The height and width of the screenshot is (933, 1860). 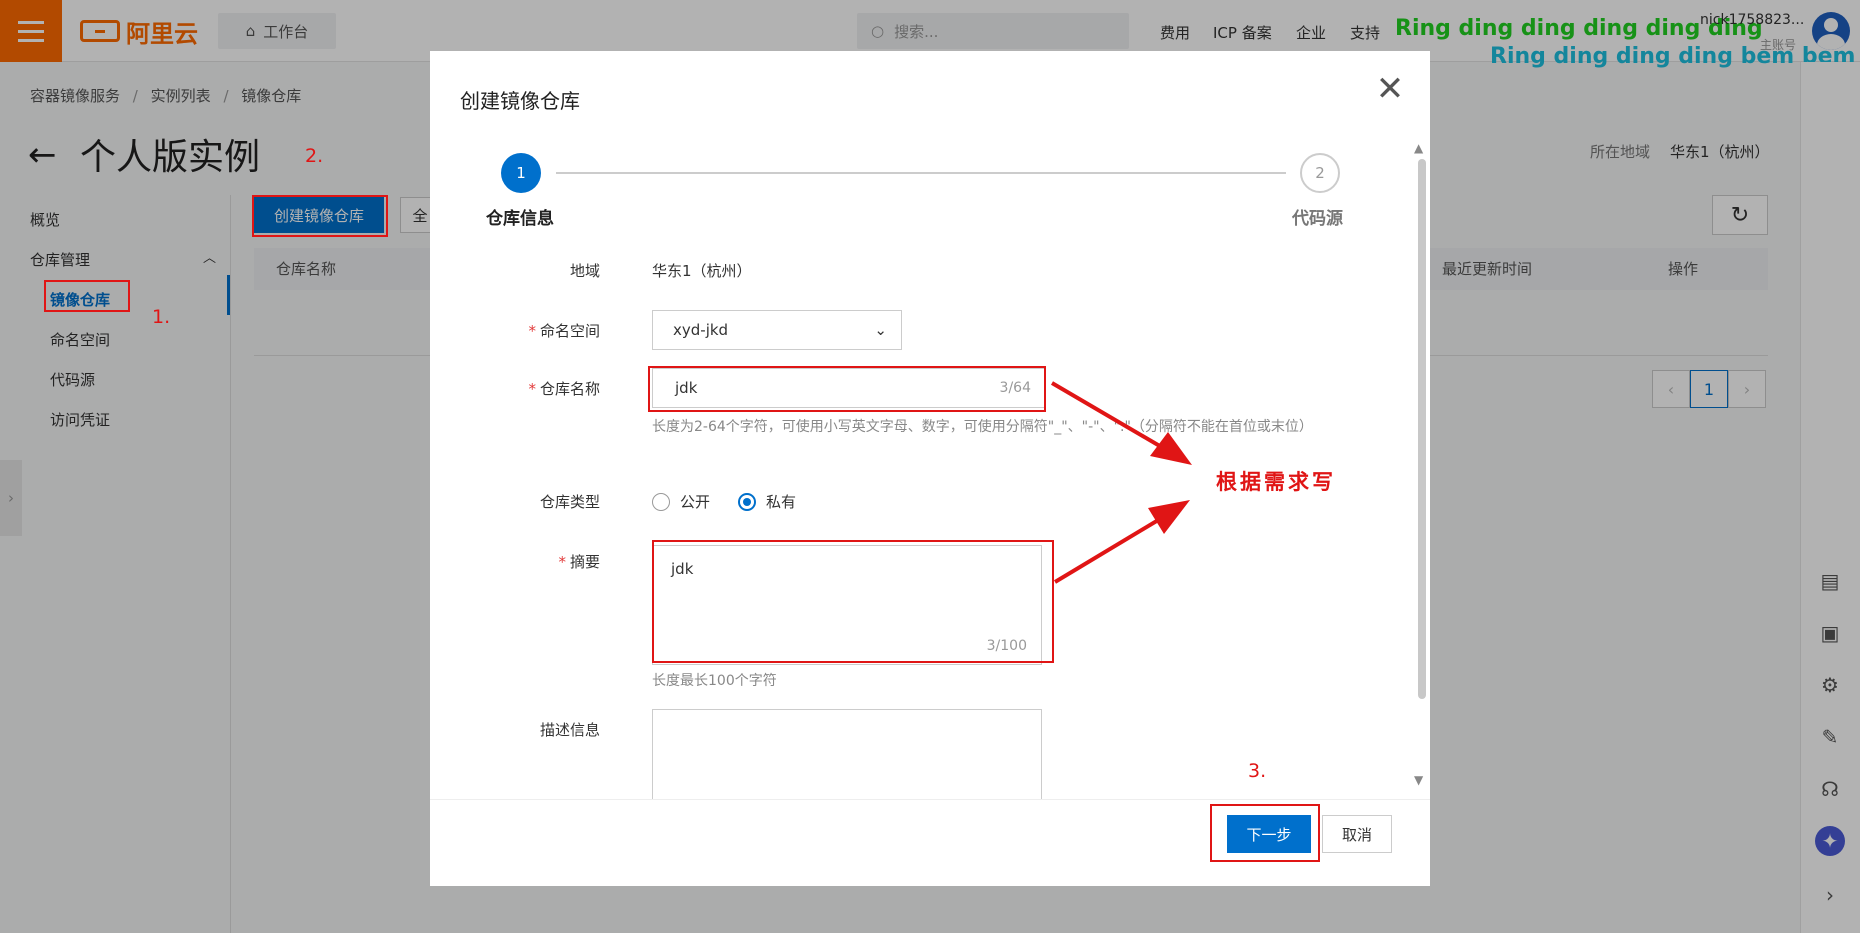 What do you see at coordinates (1112, 547) in the screenshot?
I see `arrow-line-lower` at bounding box center [1112, 547].